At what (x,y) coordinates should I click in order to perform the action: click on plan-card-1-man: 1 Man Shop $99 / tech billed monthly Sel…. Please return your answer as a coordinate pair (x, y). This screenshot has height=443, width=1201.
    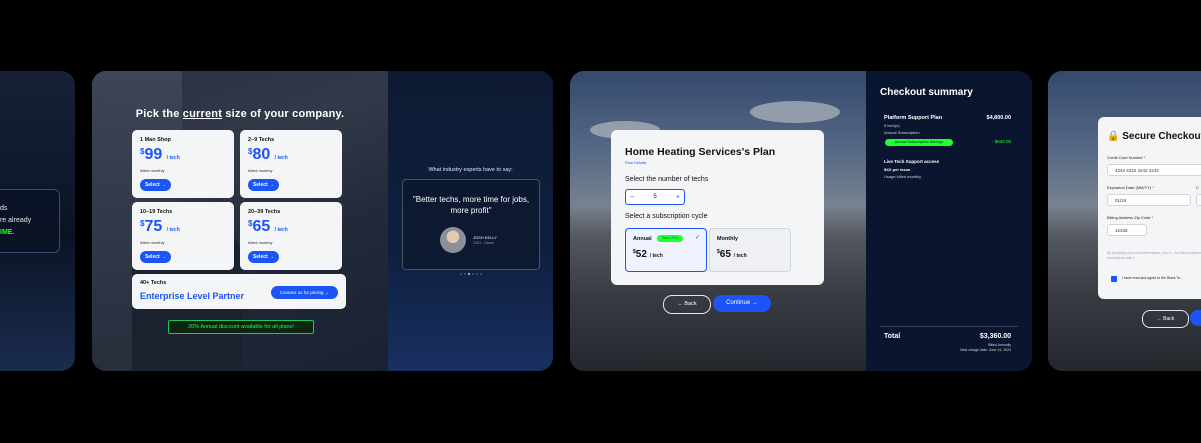
    Looking at the image, I should click on (183, 164).